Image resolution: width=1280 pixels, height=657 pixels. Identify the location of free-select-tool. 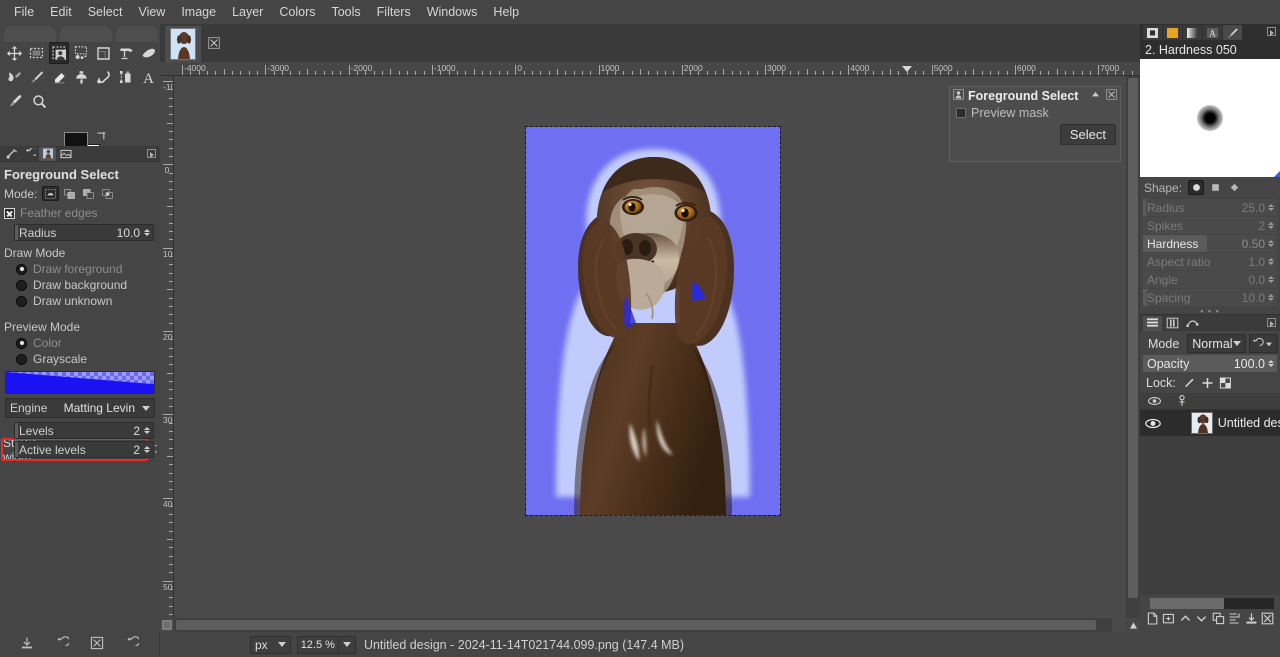
(104, 77).